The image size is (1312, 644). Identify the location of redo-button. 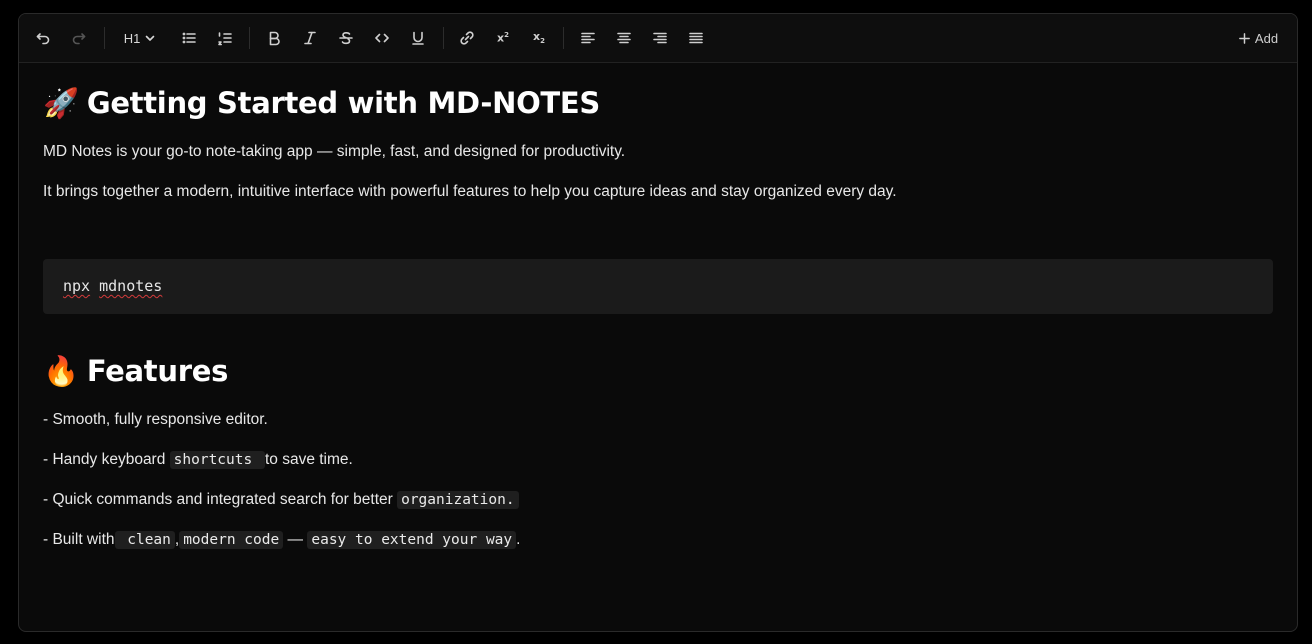
(79, 38).